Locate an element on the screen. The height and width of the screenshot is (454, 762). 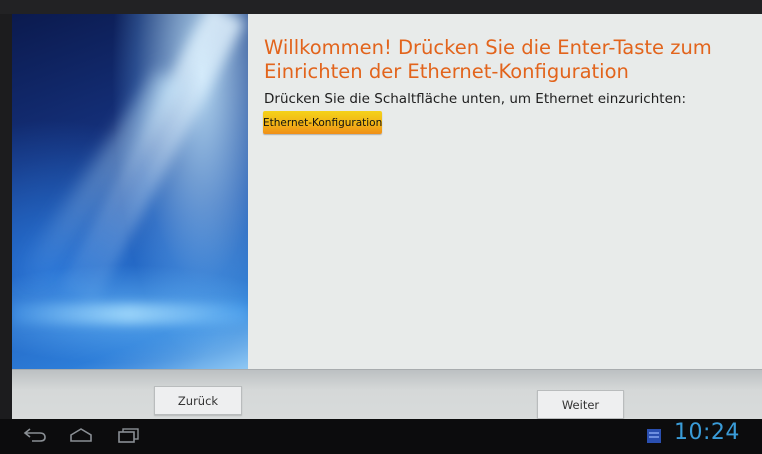
light-streak is located at coordinates (130, 314).